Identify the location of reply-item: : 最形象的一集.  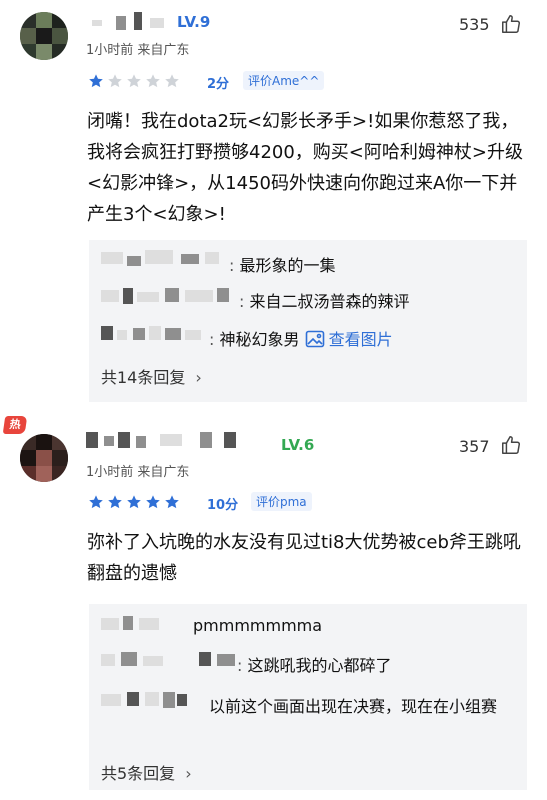
(282, 264).